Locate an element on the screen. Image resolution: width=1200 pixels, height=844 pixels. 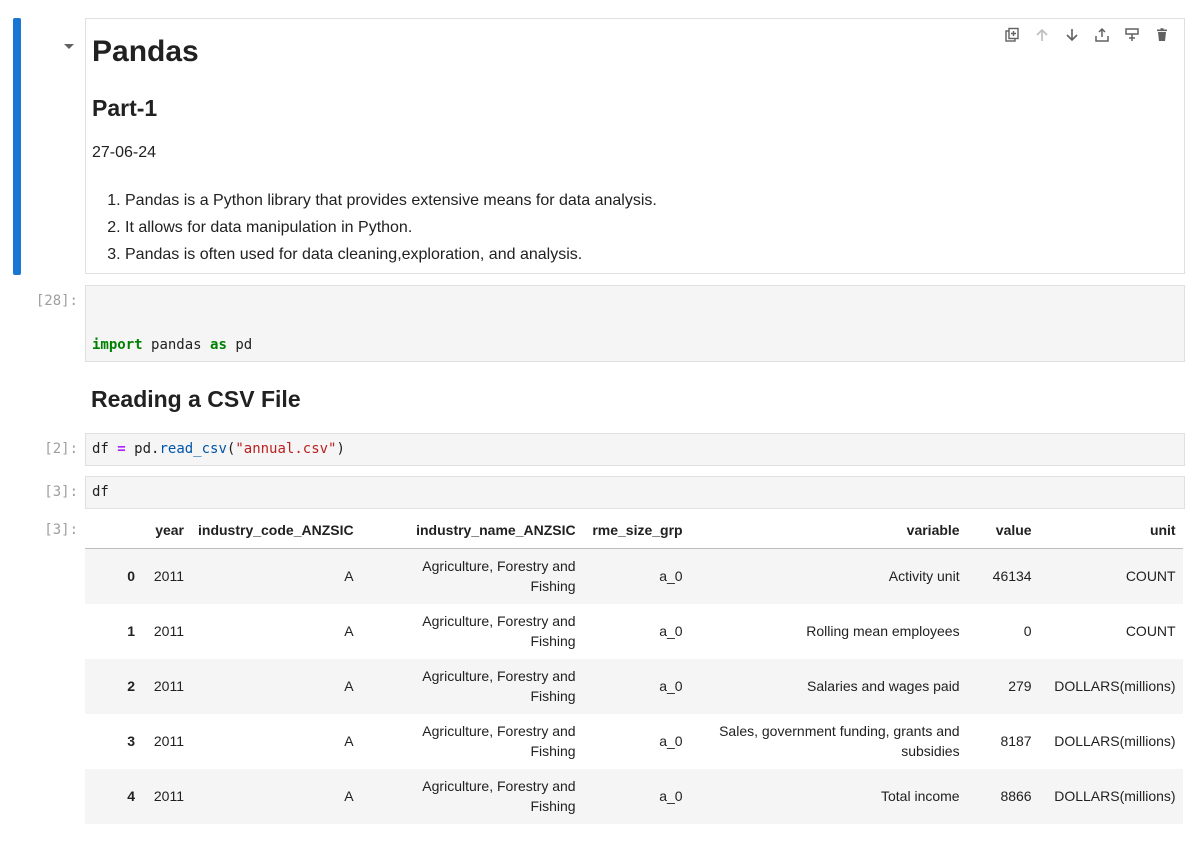
cell-variable: Rolling mean employees is located at coordinates (883, 631).